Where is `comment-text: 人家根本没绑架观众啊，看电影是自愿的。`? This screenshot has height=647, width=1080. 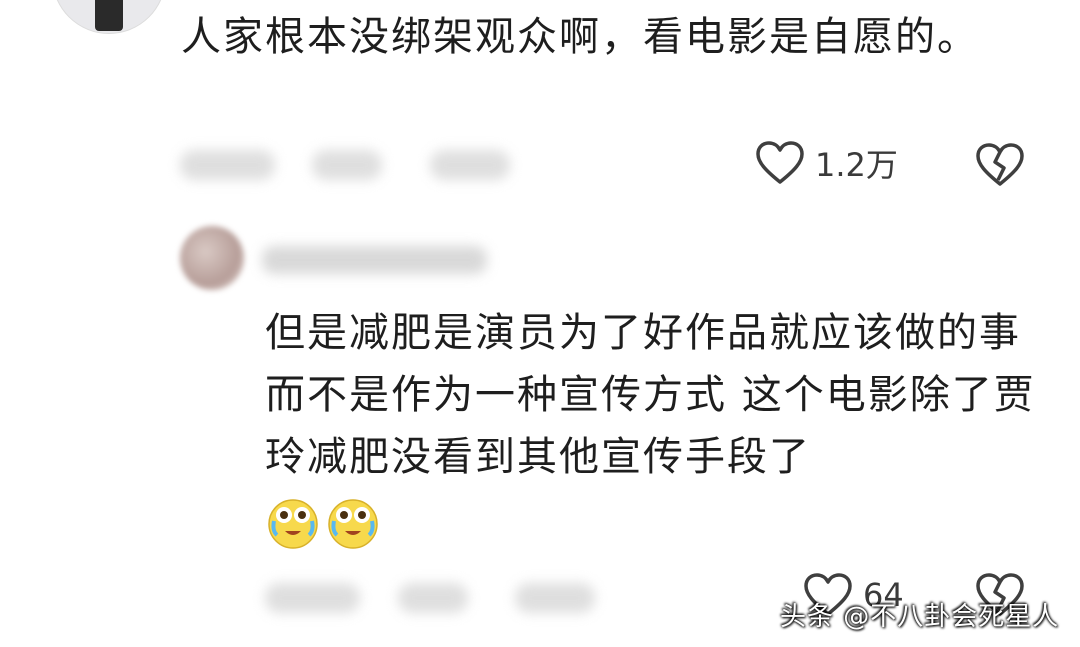
comment-text: 人家根本没绑架观众啊，看电影是自愿的。 is located at coordinates (580, 37).